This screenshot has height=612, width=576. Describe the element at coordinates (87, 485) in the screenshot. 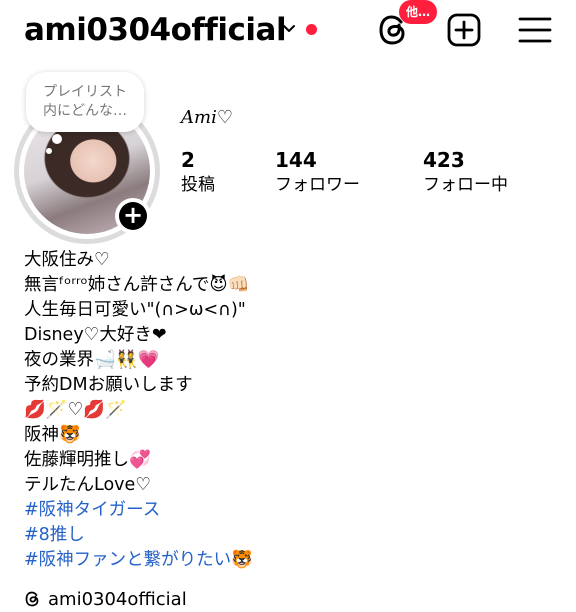

I see `bio-line: テルたんLove♡` at that location.